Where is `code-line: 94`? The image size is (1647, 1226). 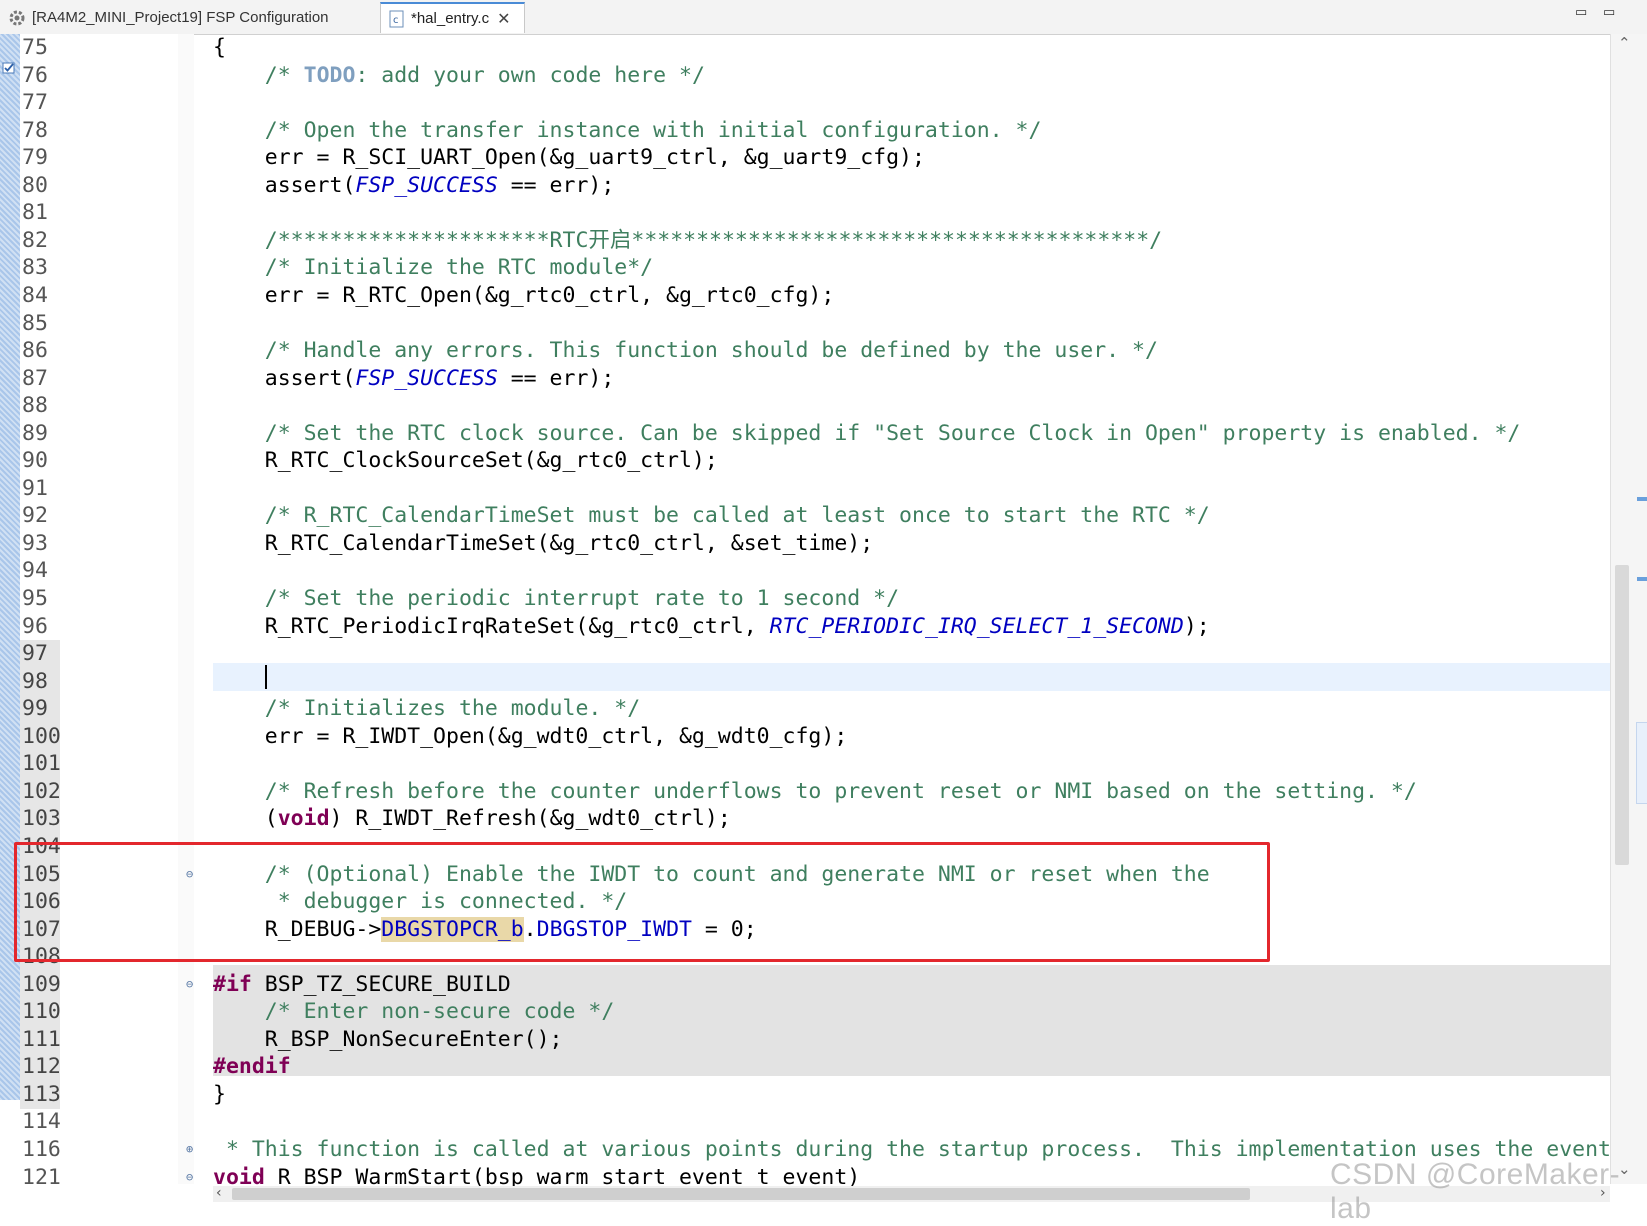
code-line: 94 is located at coordinates (805, 571).